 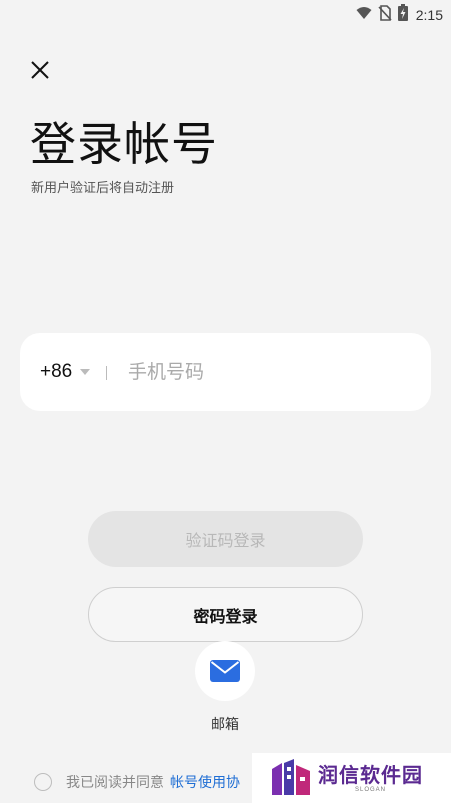 What do you see at coordinates (106, 373) in the screenshot?
I see `input-divider` at bounding box center [106, 373].